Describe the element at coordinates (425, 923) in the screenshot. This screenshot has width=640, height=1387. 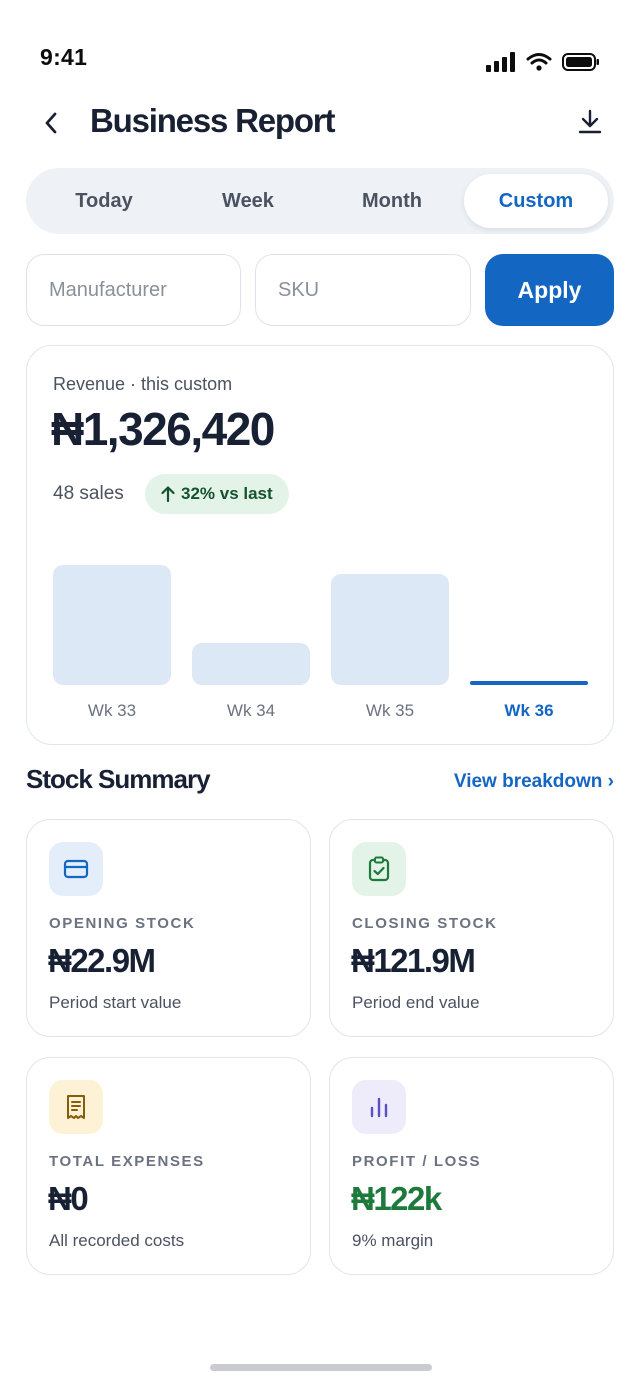
I see `stat-label: CLOSING STOCK` at that location.